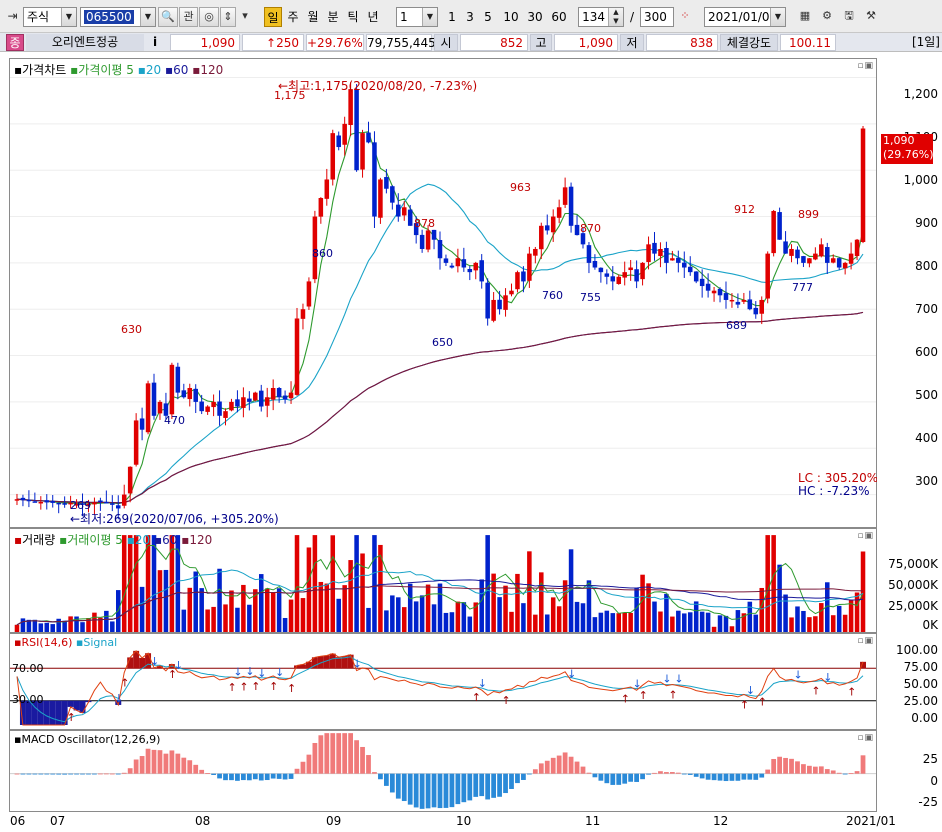 Image resolution: width=942 pixels, height=832 pixels. I want to click on quick-unit-60: 60, so click(559, 17).